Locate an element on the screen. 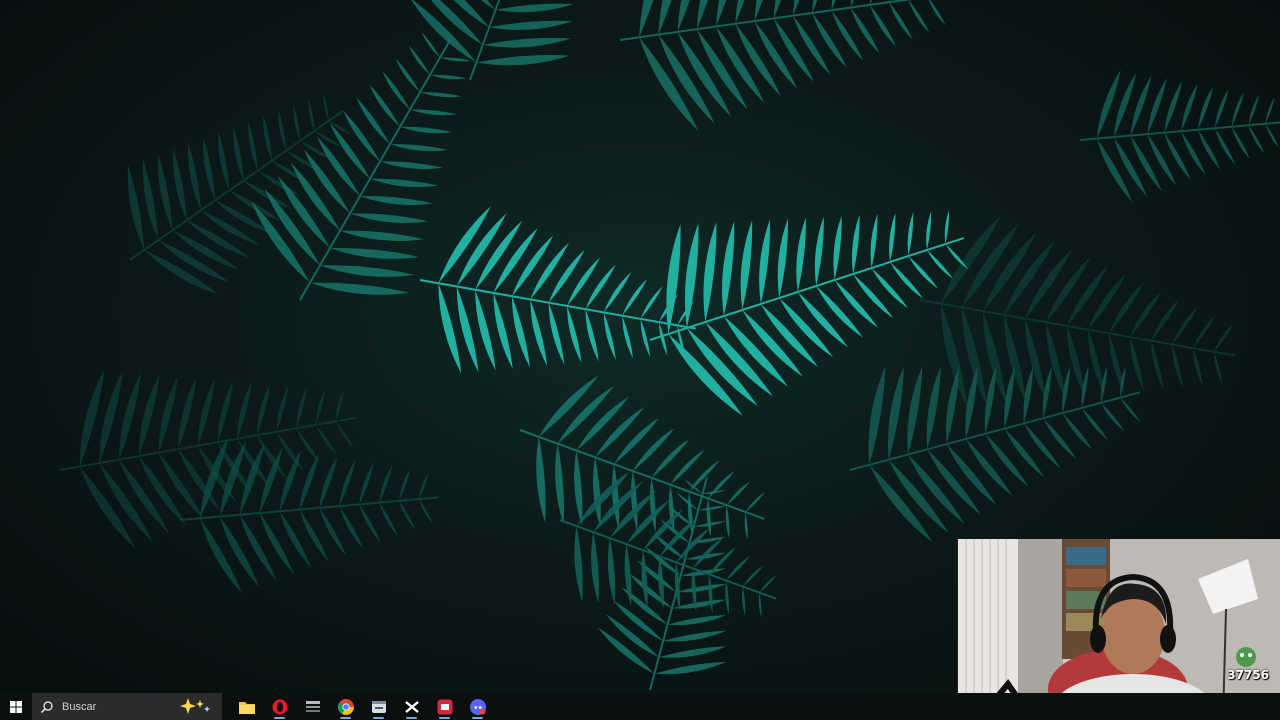  opera-gx-button is located at coordinates (279, 706).